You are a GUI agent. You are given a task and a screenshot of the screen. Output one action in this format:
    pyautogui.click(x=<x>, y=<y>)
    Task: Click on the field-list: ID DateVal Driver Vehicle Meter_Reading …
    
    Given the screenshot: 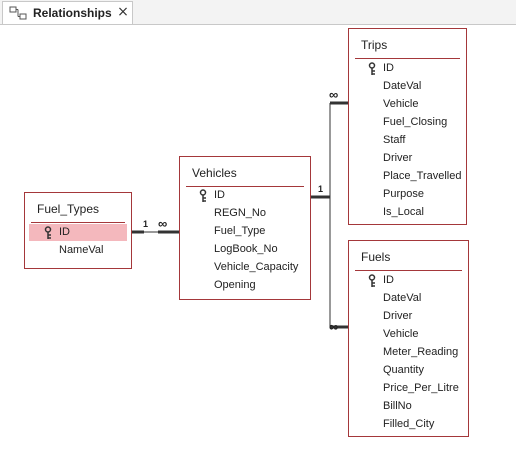 What is the action you would take?
    pyautogui.click(x=408, y=353)
    